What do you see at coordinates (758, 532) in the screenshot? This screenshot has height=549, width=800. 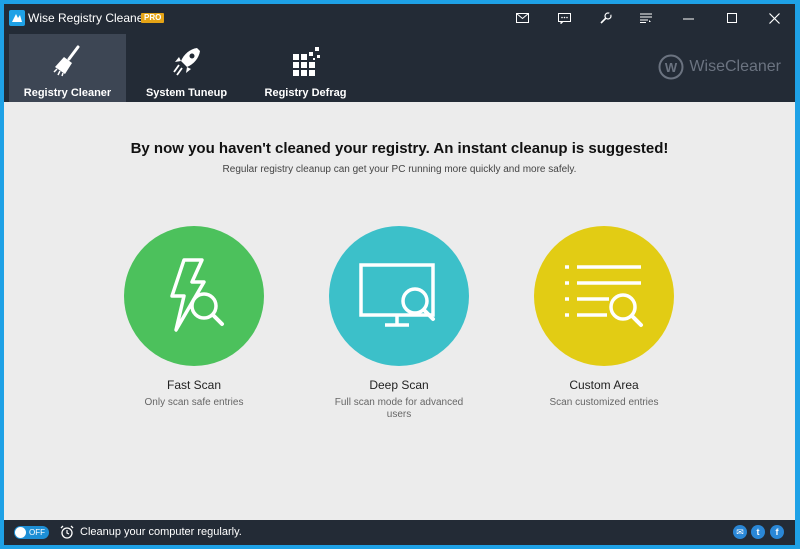 I see `twitter-icon: t` at bounding box center [758, 532].